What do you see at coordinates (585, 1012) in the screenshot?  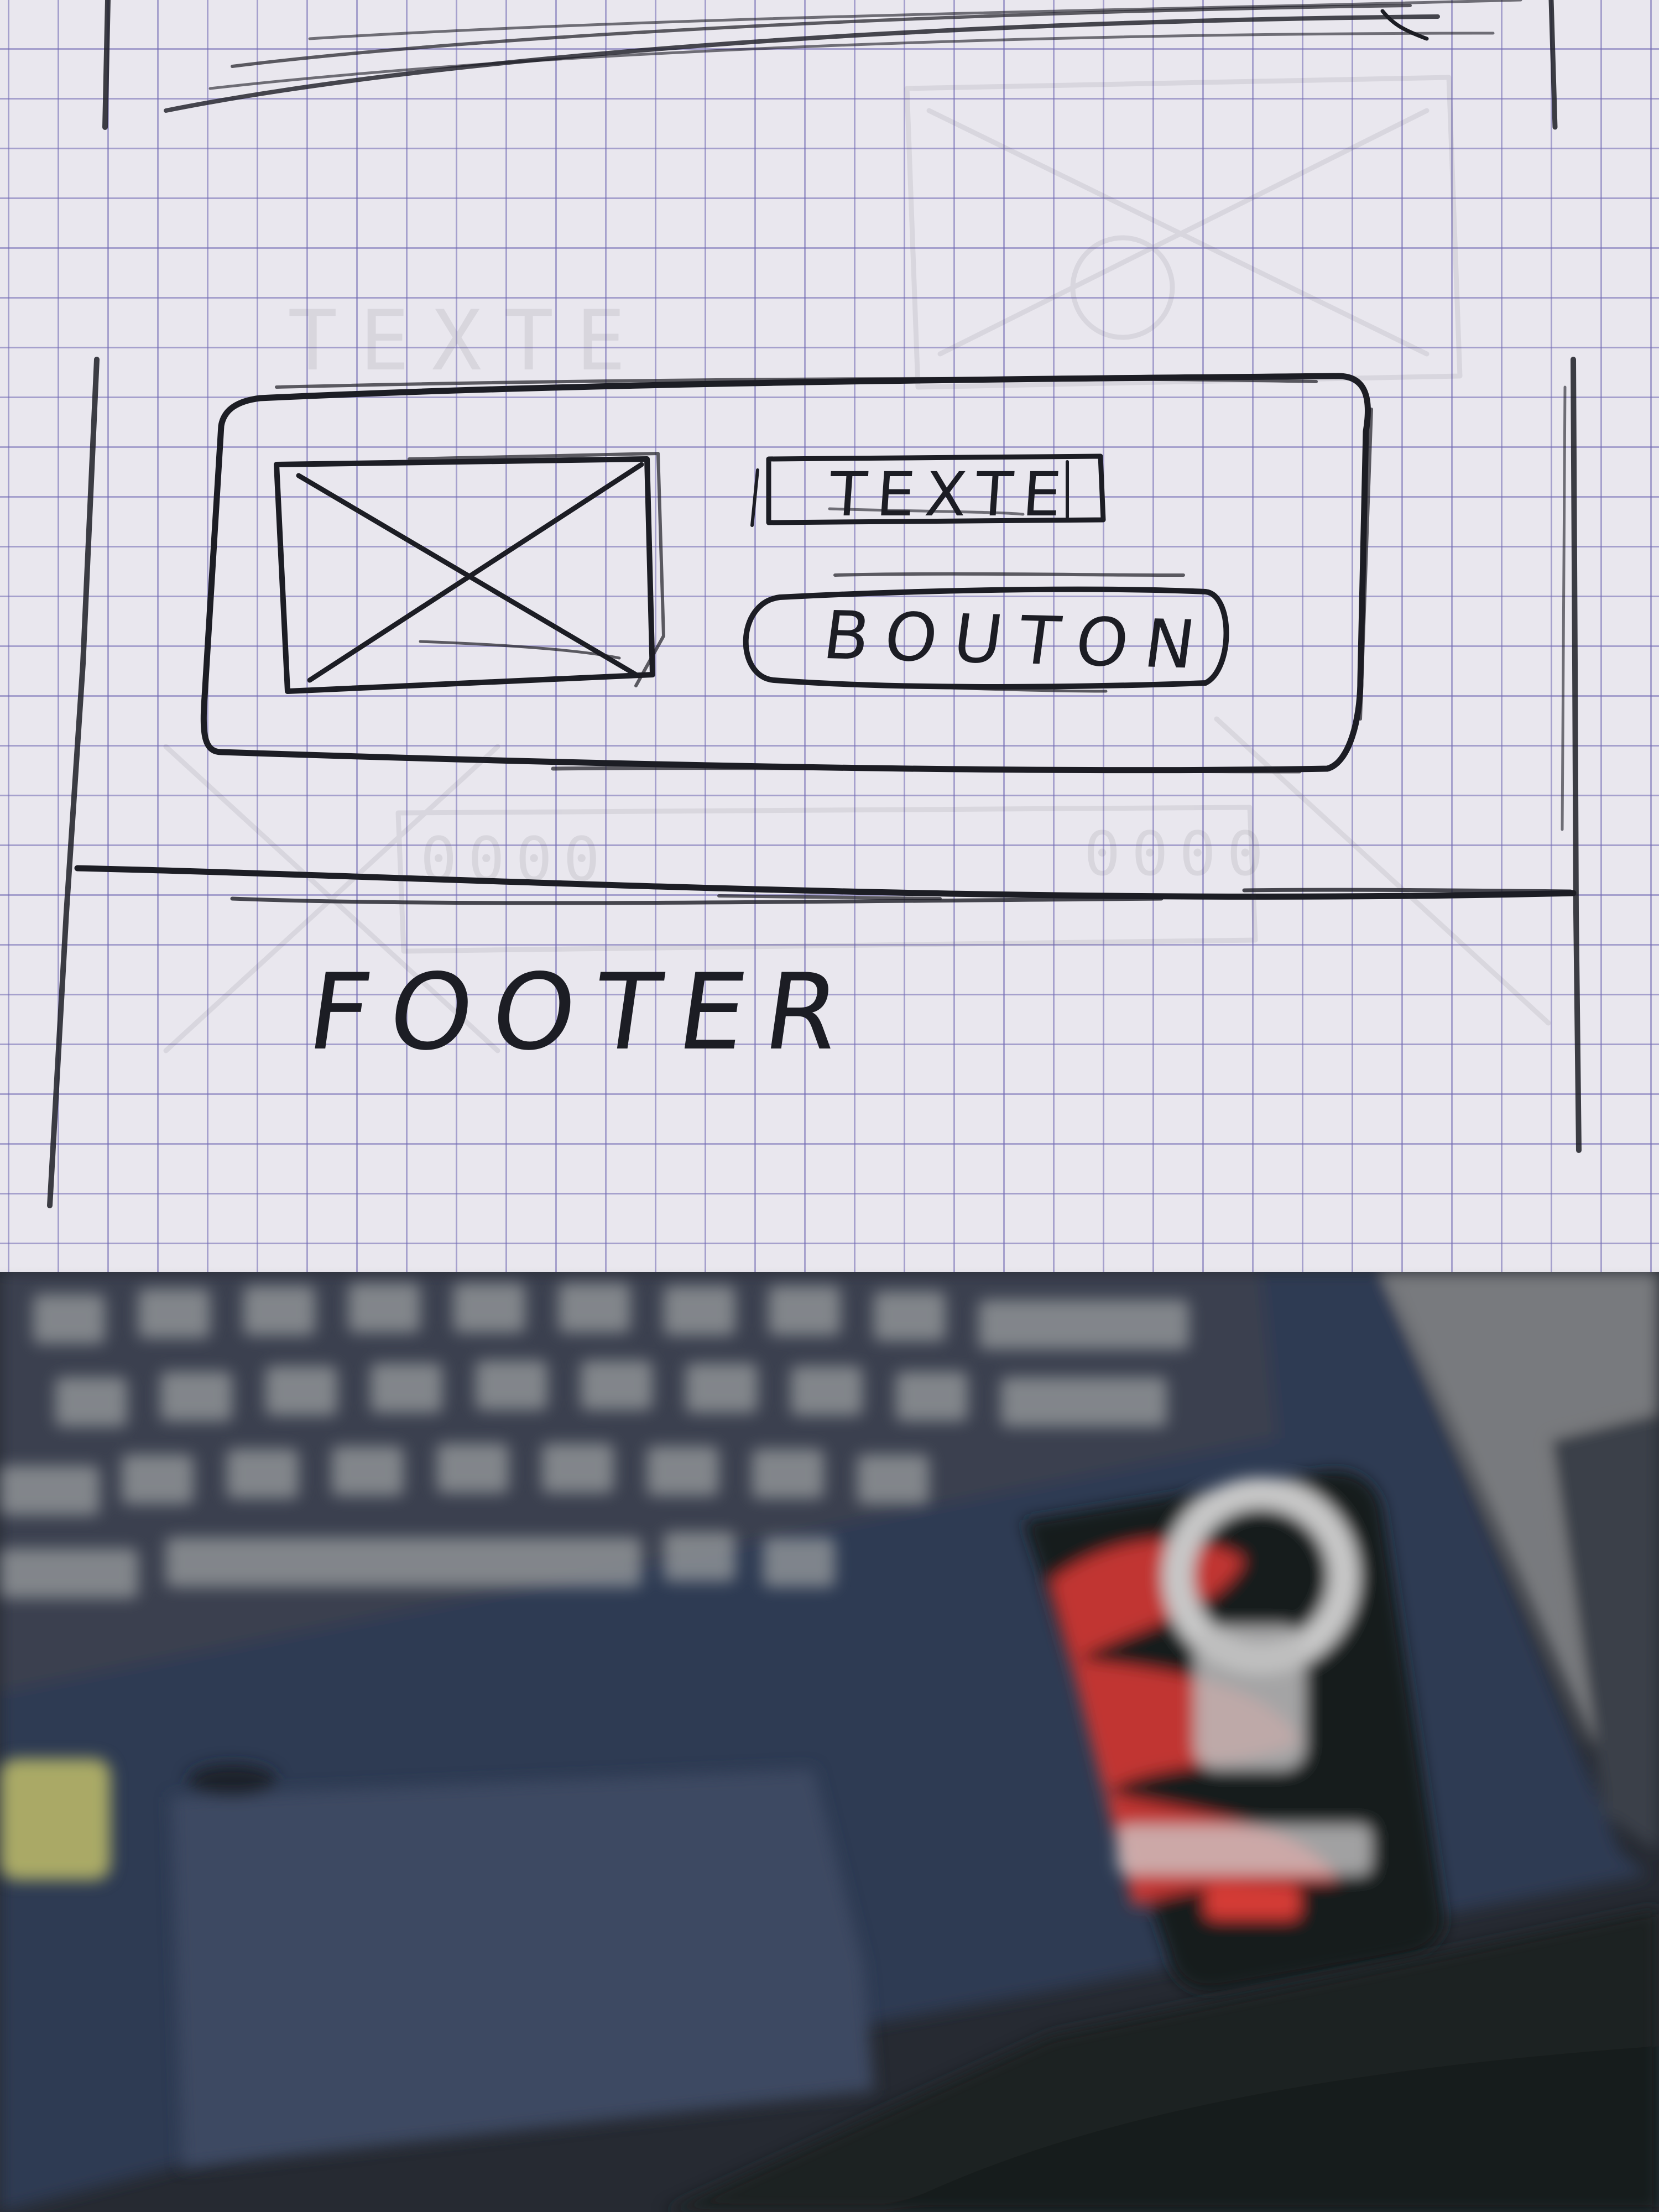 I see `footer-label: FOOTER` at bounding box center [585, 1012].